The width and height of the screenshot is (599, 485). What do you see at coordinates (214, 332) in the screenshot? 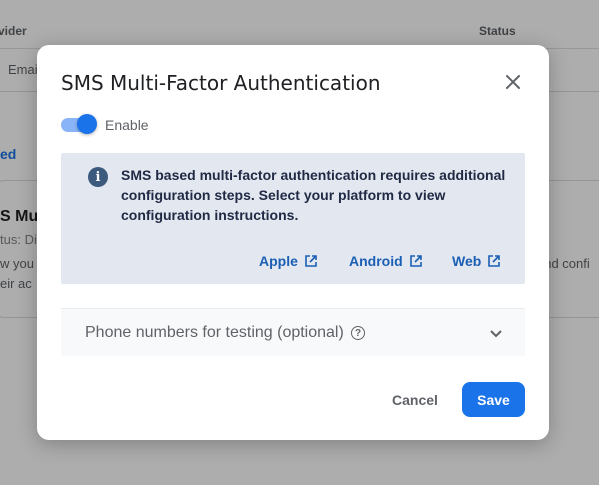
I see `expander-label: Phone numbers for testing (optional)` at bounding box center [214, 332].